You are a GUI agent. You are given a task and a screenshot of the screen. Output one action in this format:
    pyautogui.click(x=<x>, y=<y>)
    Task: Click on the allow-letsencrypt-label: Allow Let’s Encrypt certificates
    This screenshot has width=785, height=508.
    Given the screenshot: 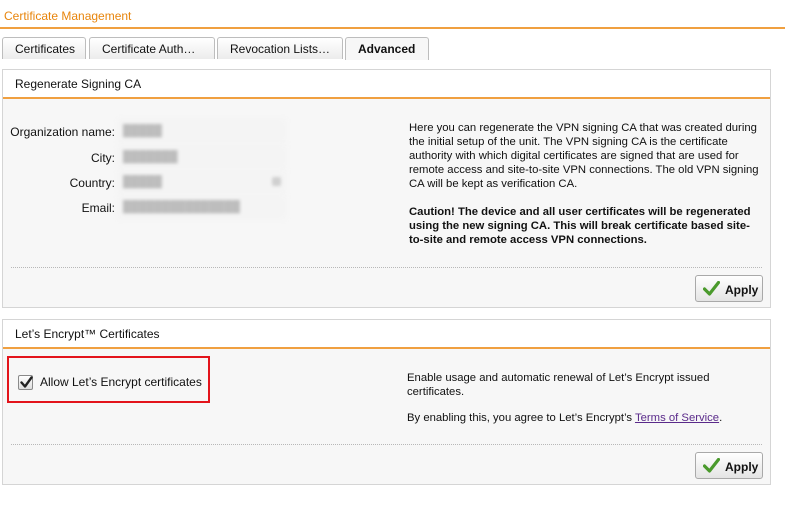 What is the action you would take?
    pyautogui.click(x=121, y=382)
    